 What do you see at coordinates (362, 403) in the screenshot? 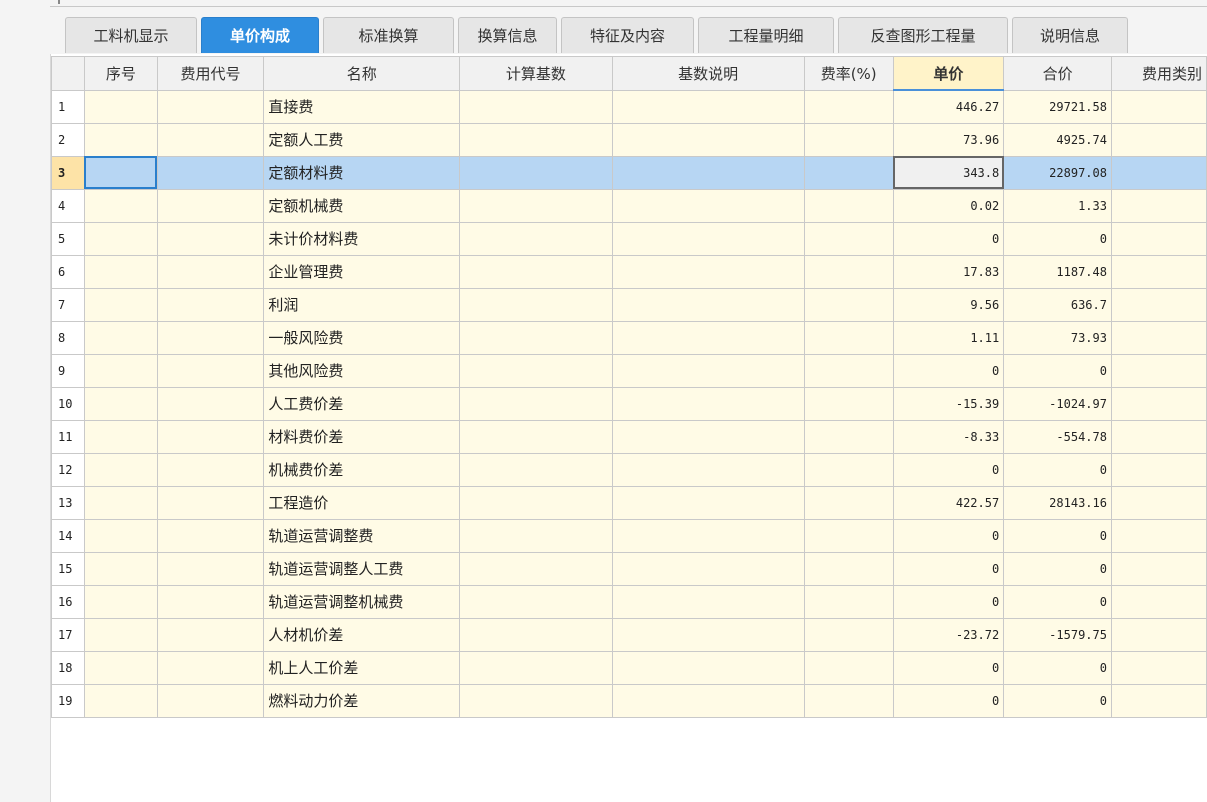
I see `name-cell: 人工费价差` at bounding box center [362, 403].